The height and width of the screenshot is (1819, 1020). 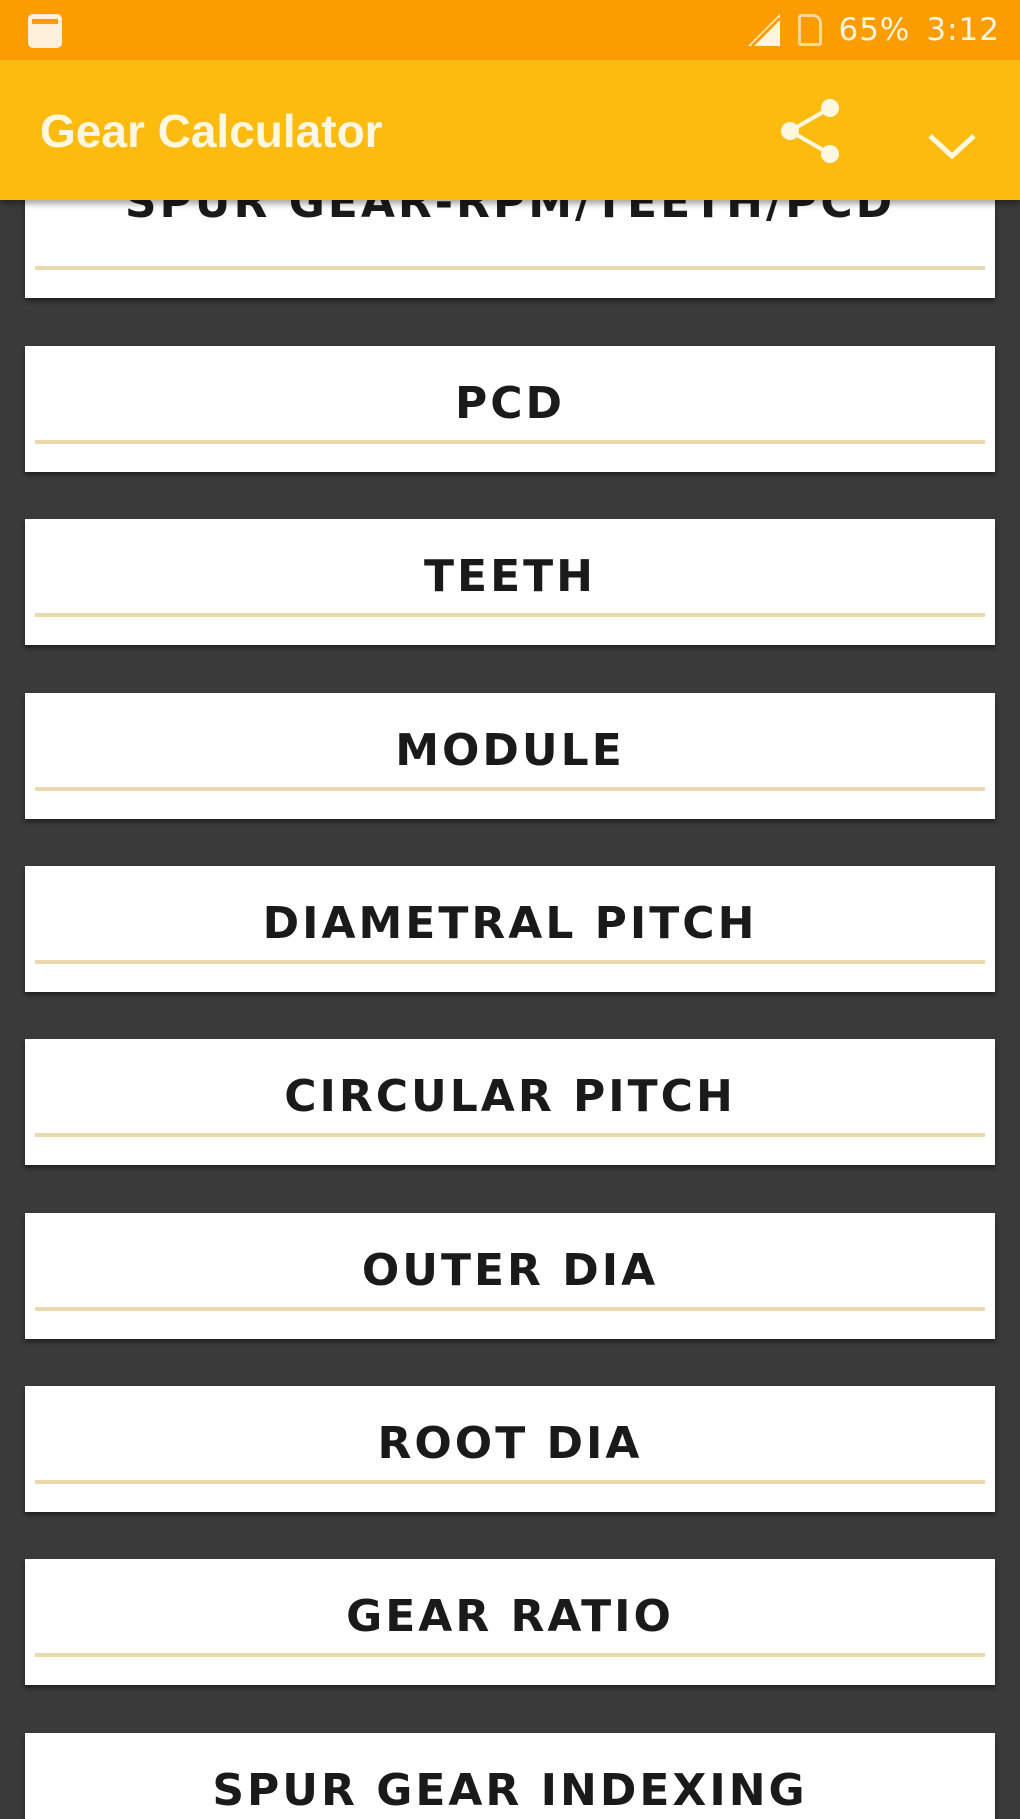 I want to click on menu-item-spur-gear-indexing: SPUR GEAR INDEXING, so click(x=510, y=1776).